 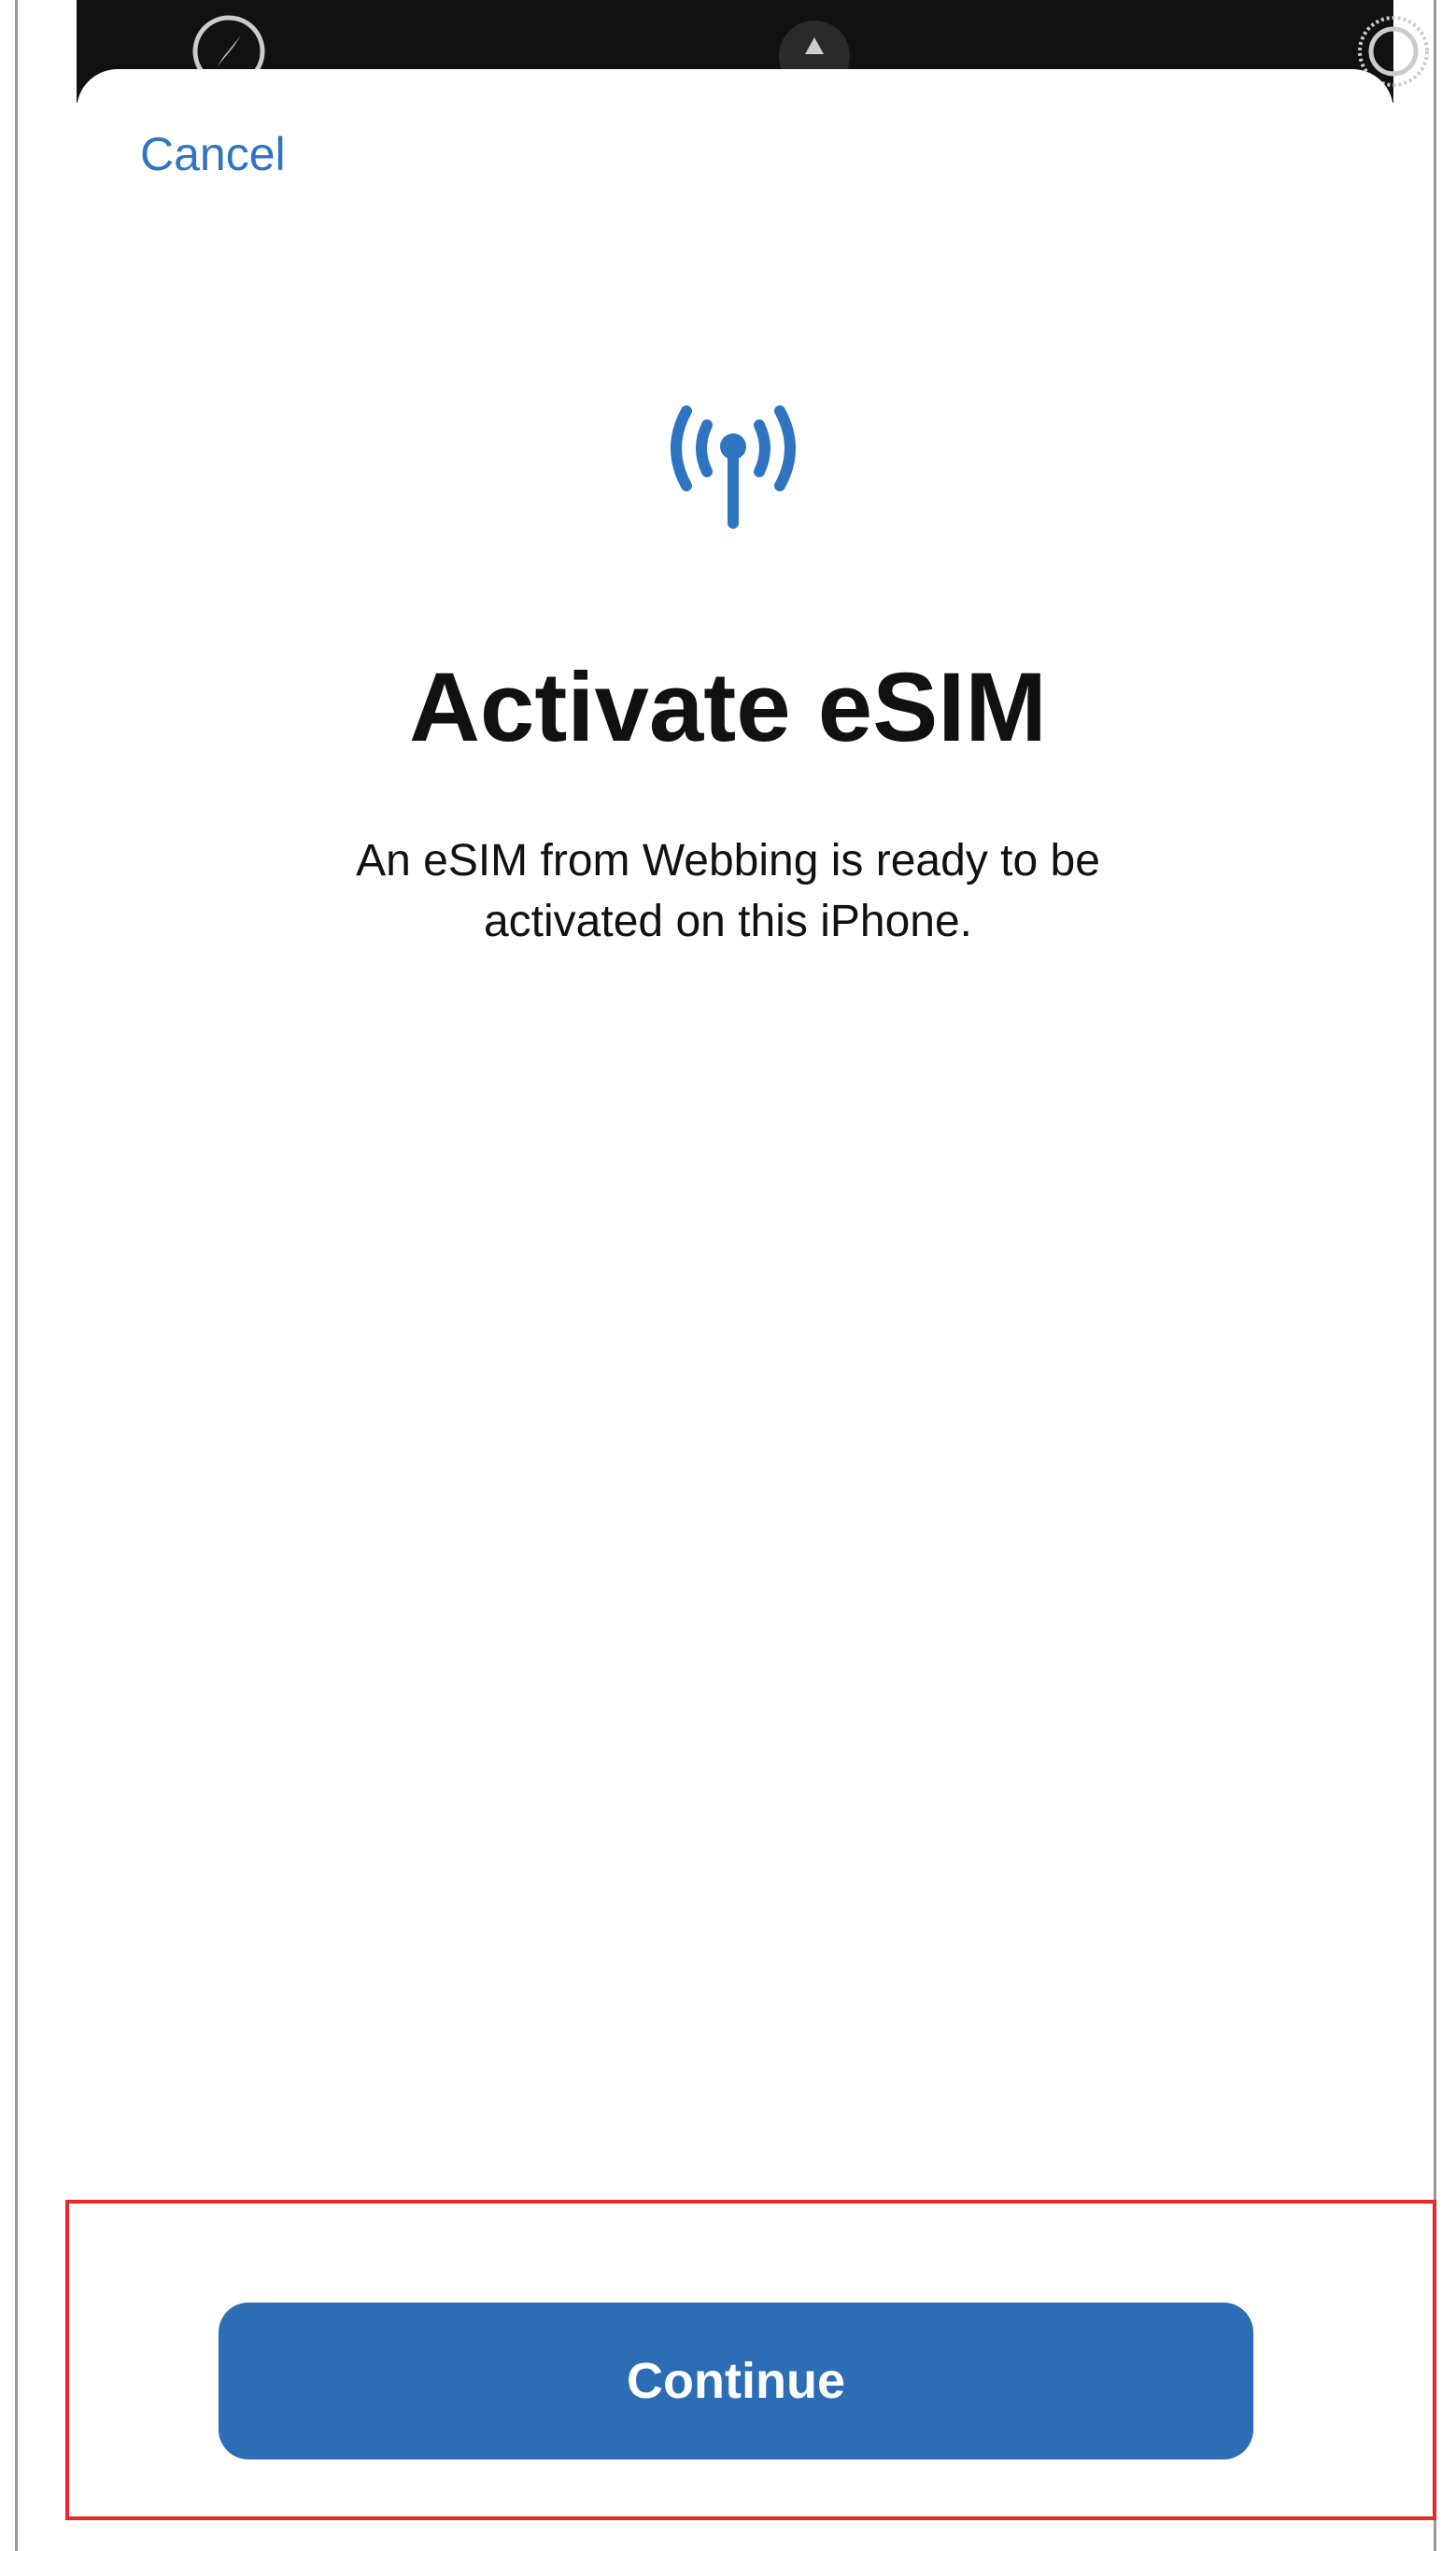 What do you see at coordinates (728, 708) in the screenshot?
I see `page-title: Activate eSIM` at bounding box center [728, 708].